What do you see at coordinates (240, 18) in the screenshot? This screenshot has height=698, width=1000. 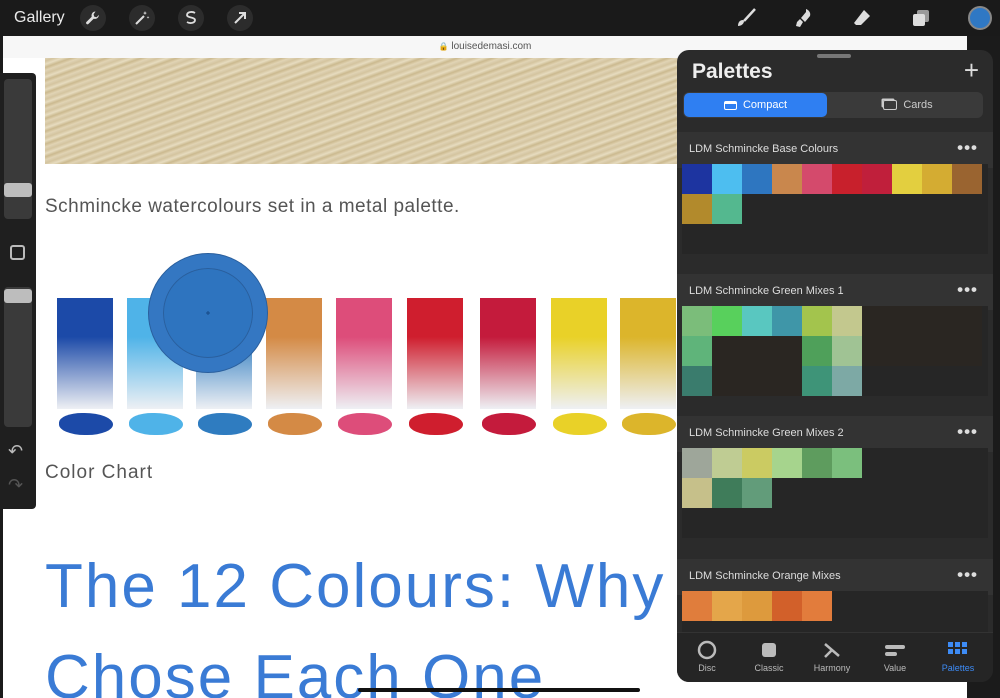 I see `transform-arrow-icon` at bounding box center [240, 18].